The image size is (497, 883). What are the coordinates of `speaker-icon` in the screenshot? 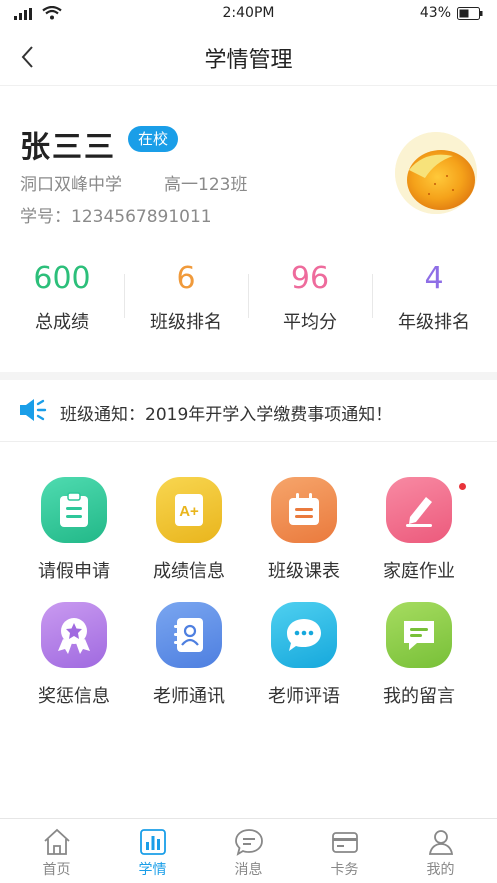 It's located at (33, 410).